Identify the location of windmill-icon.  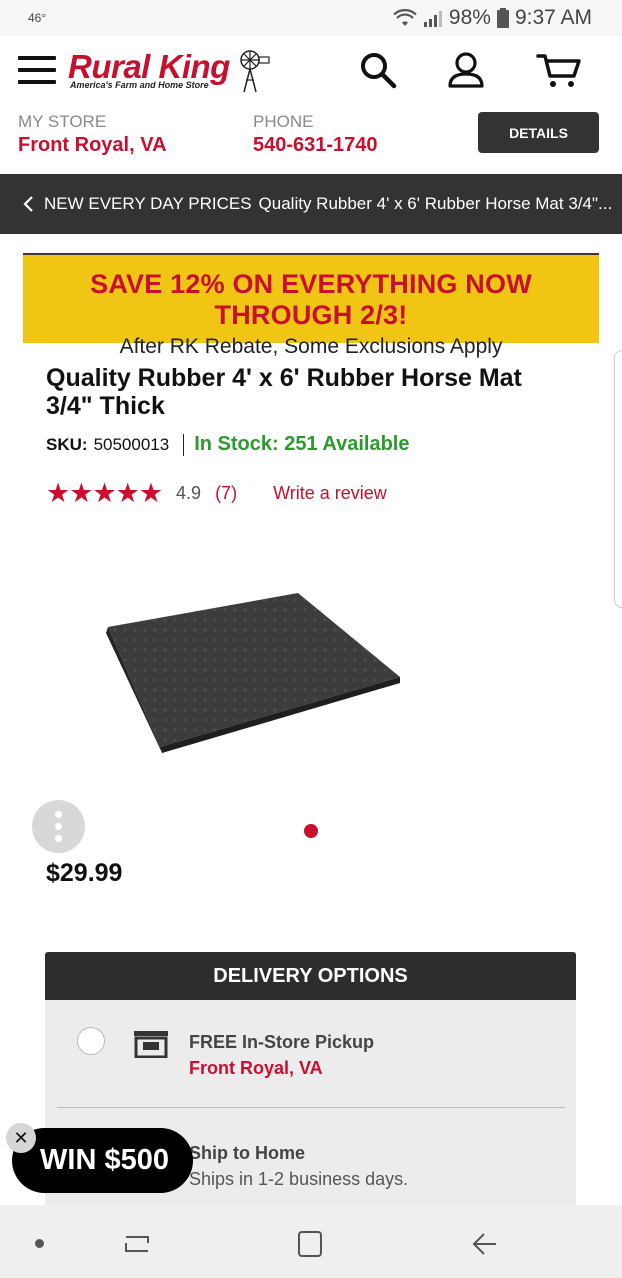
(255, 71).